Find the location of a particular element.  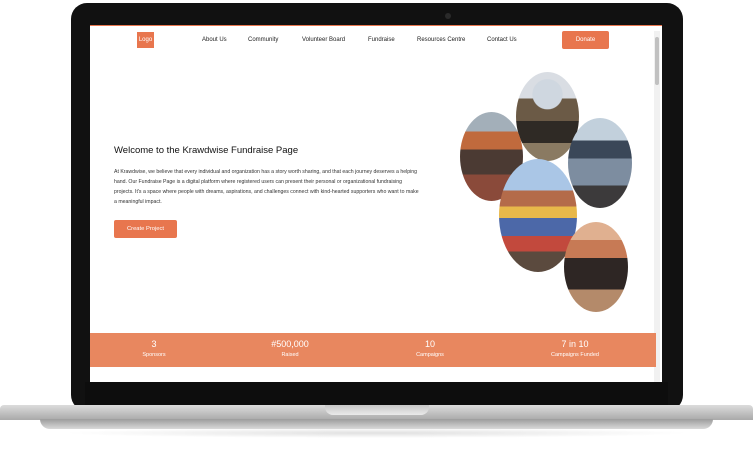

stat-label: Campaigns Funded is located at coordinates (574, 355).